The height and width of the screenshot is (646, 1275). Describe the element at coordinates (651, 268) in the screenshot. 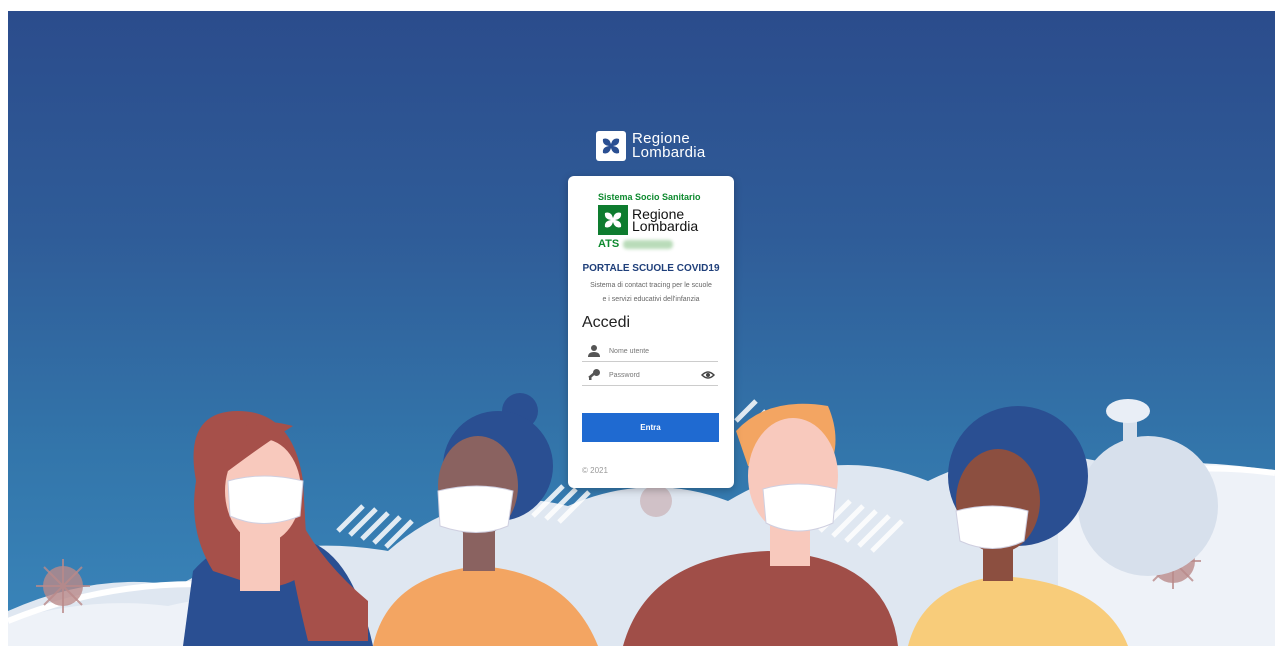

I see `portal-title: PORTALE SCUOLE COVID19` at that location.